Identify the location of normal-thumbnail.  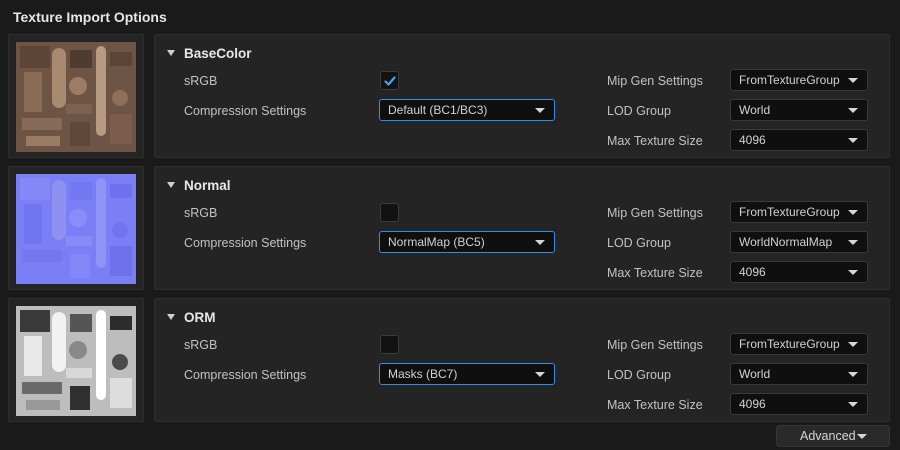
(76, 229).